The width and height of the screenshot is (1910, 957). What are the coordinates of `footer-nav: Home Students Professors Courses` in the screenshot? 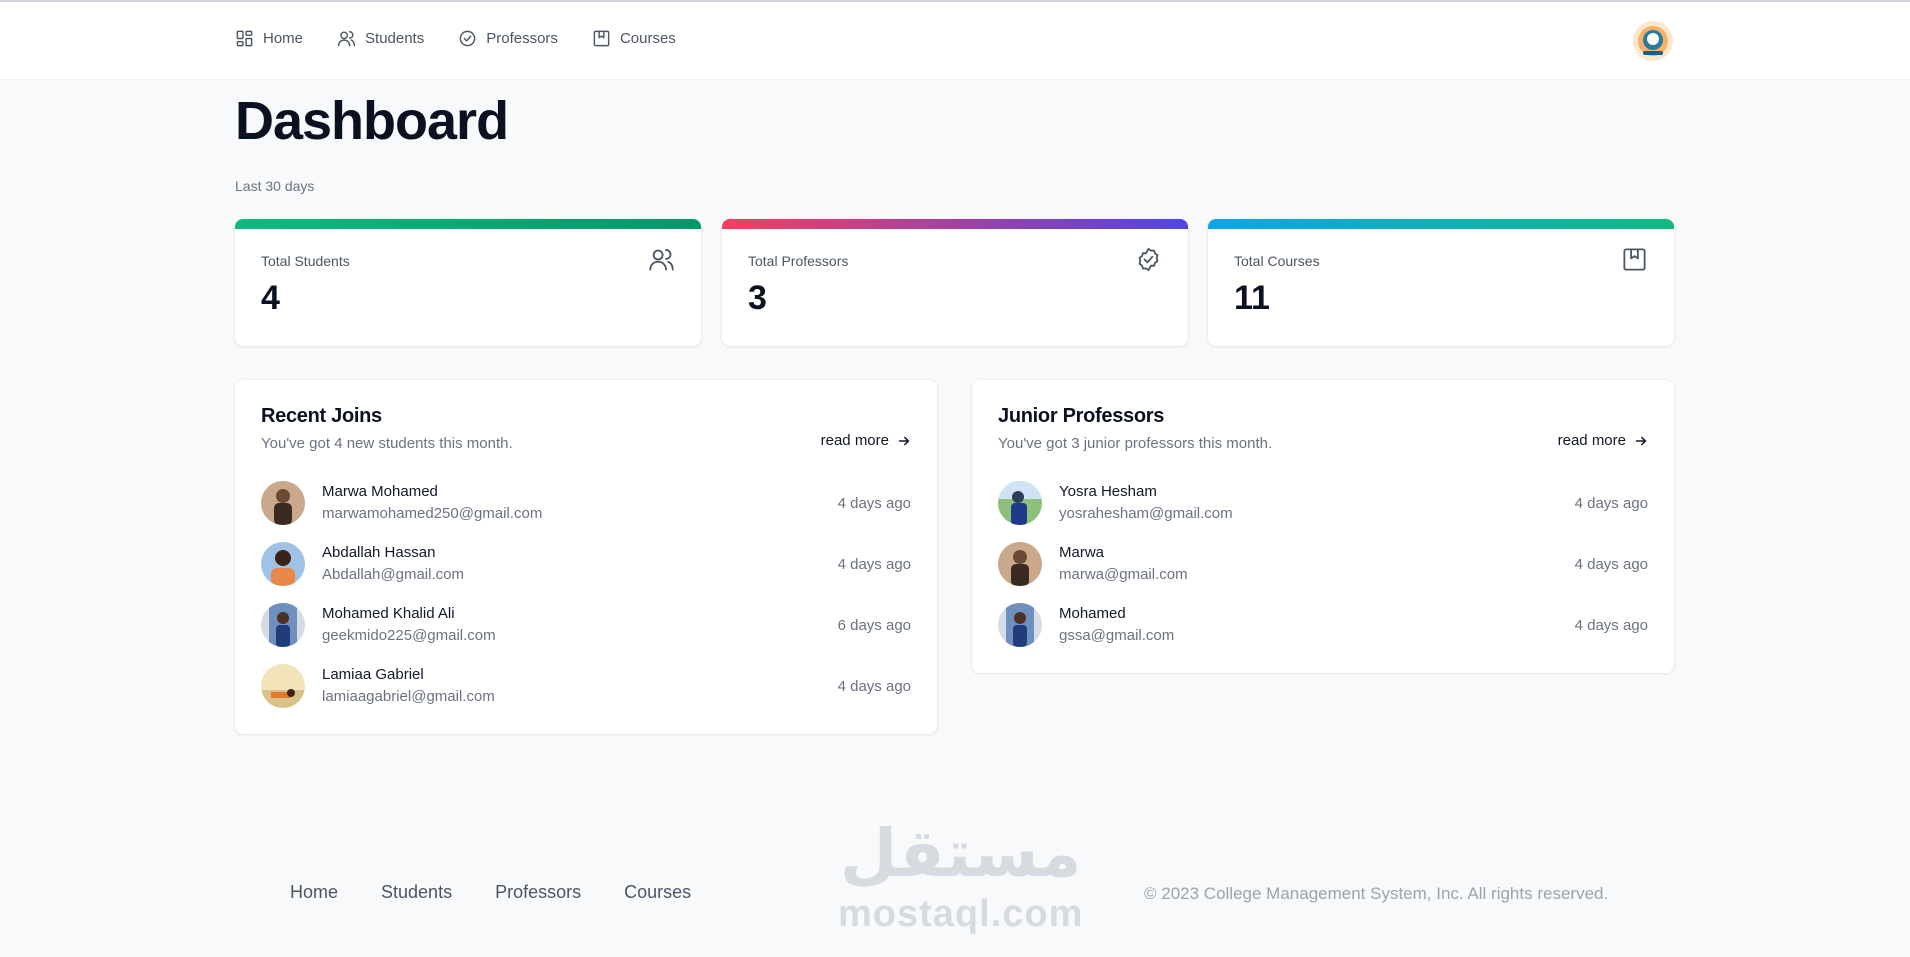 It's located at (512, 892).